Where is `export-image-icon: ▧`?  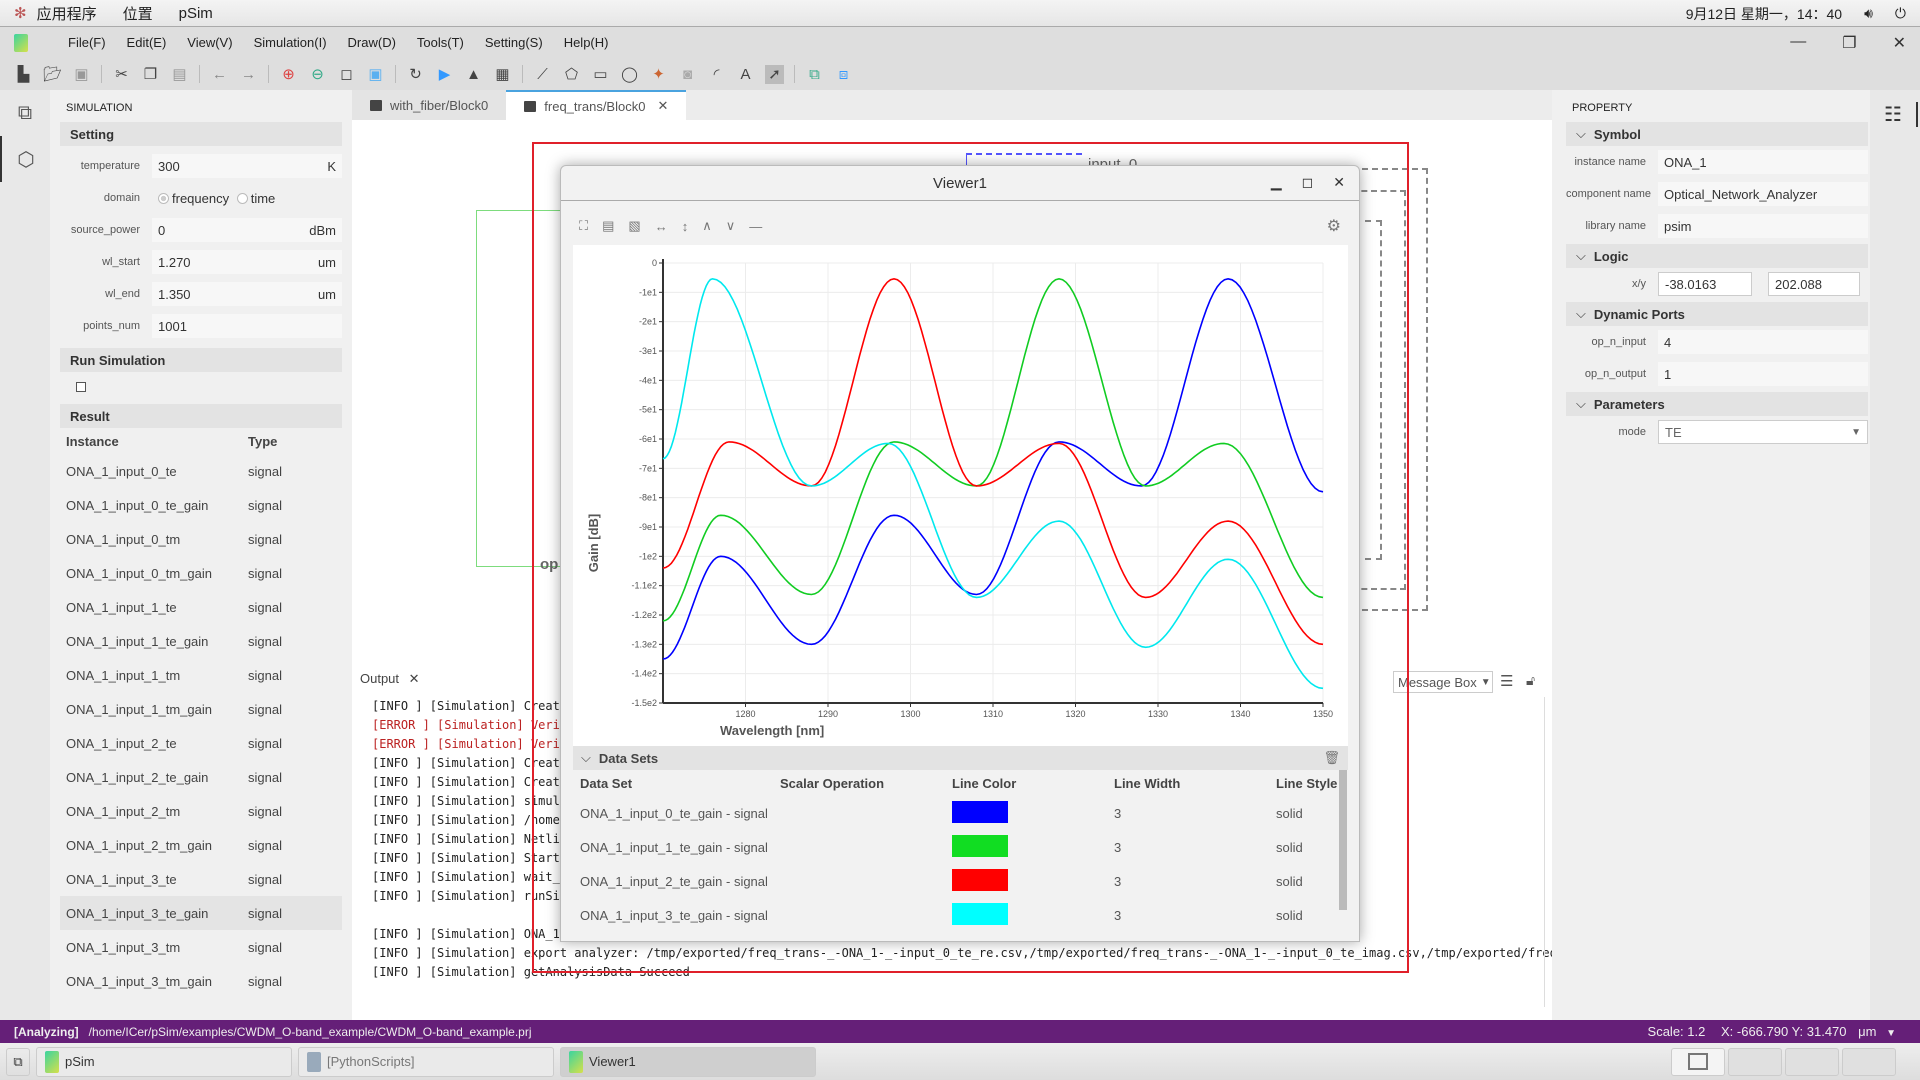
export-image-icon: ▧ is located at coordinates (634, 226).